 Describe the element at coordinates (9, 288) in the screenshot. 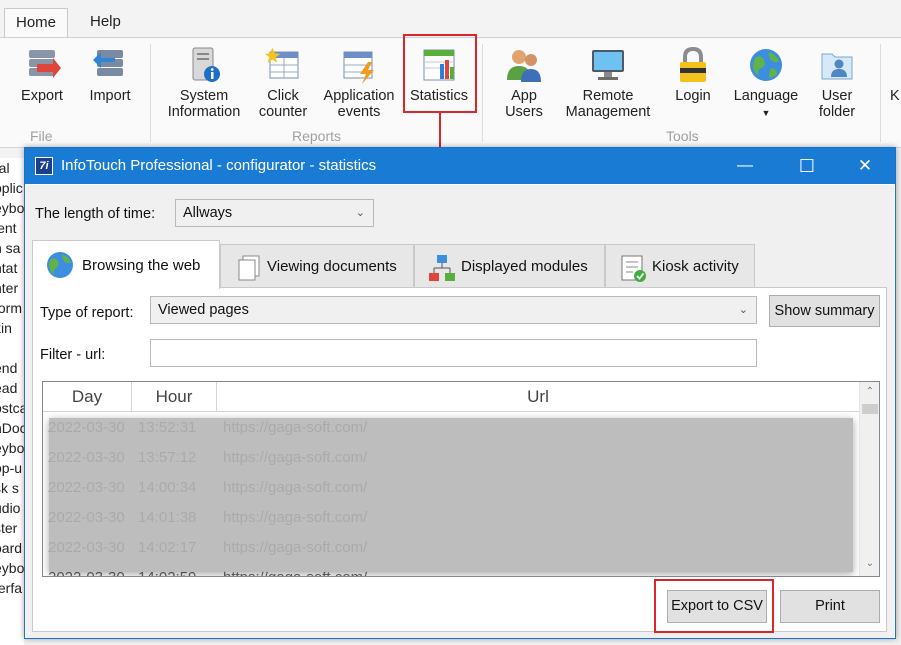

I see `background-list-item: nter` at that location.